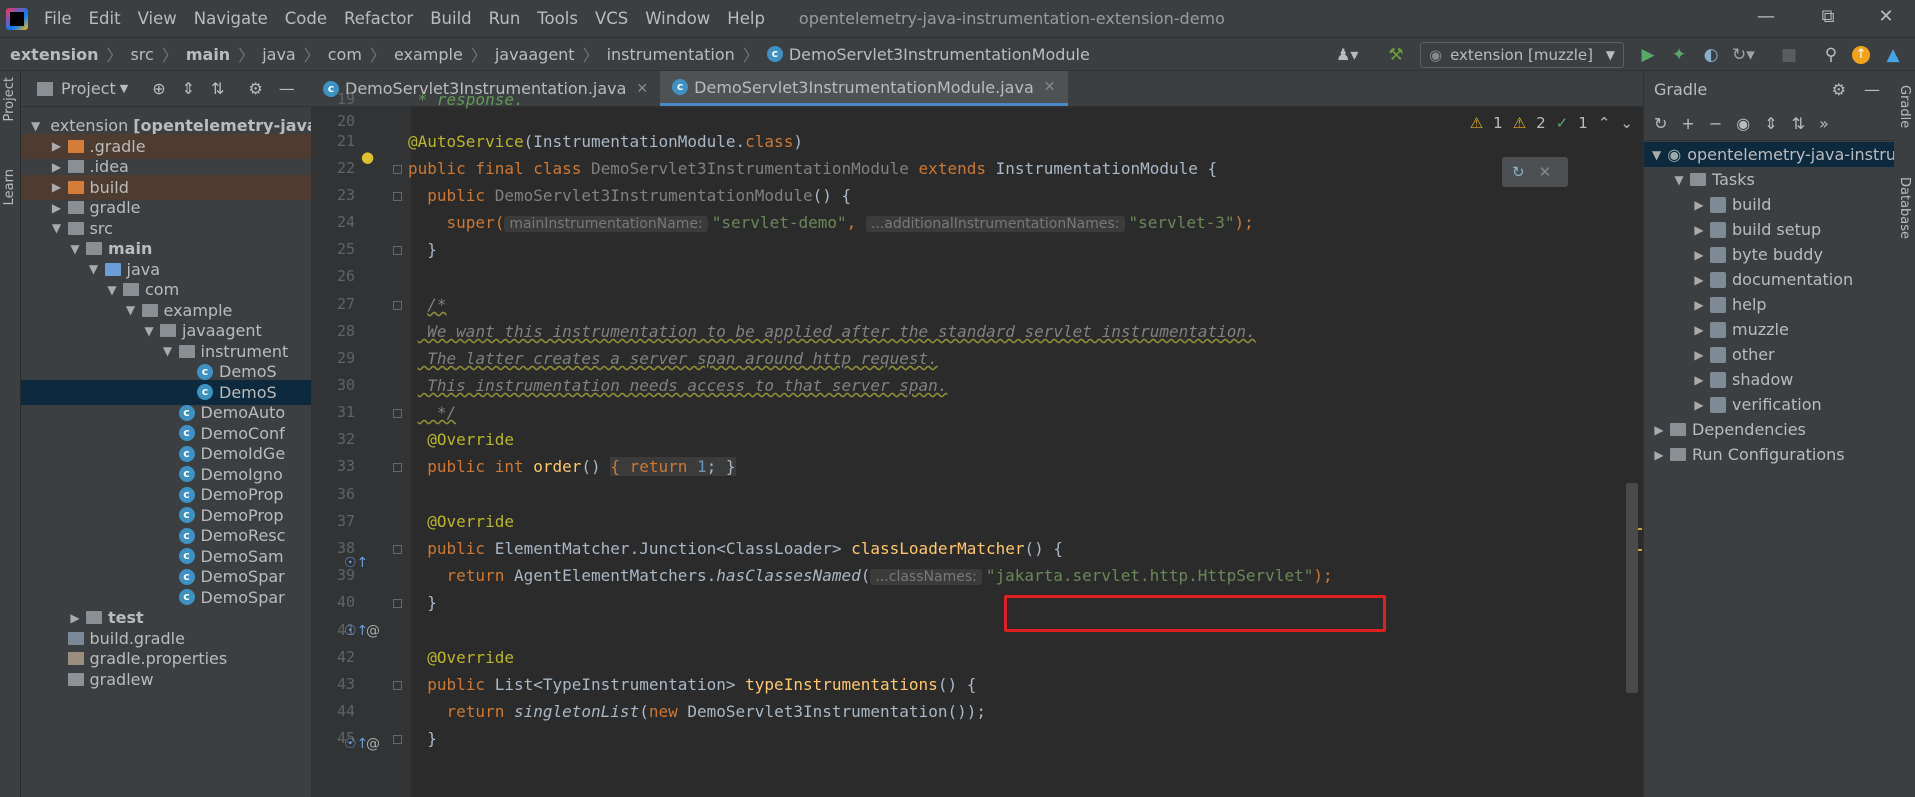 The image size is (1915, 797). Describe the element at coordinates (105, 18) in the screenshot. I see `menu-edit: Edit` at that location.